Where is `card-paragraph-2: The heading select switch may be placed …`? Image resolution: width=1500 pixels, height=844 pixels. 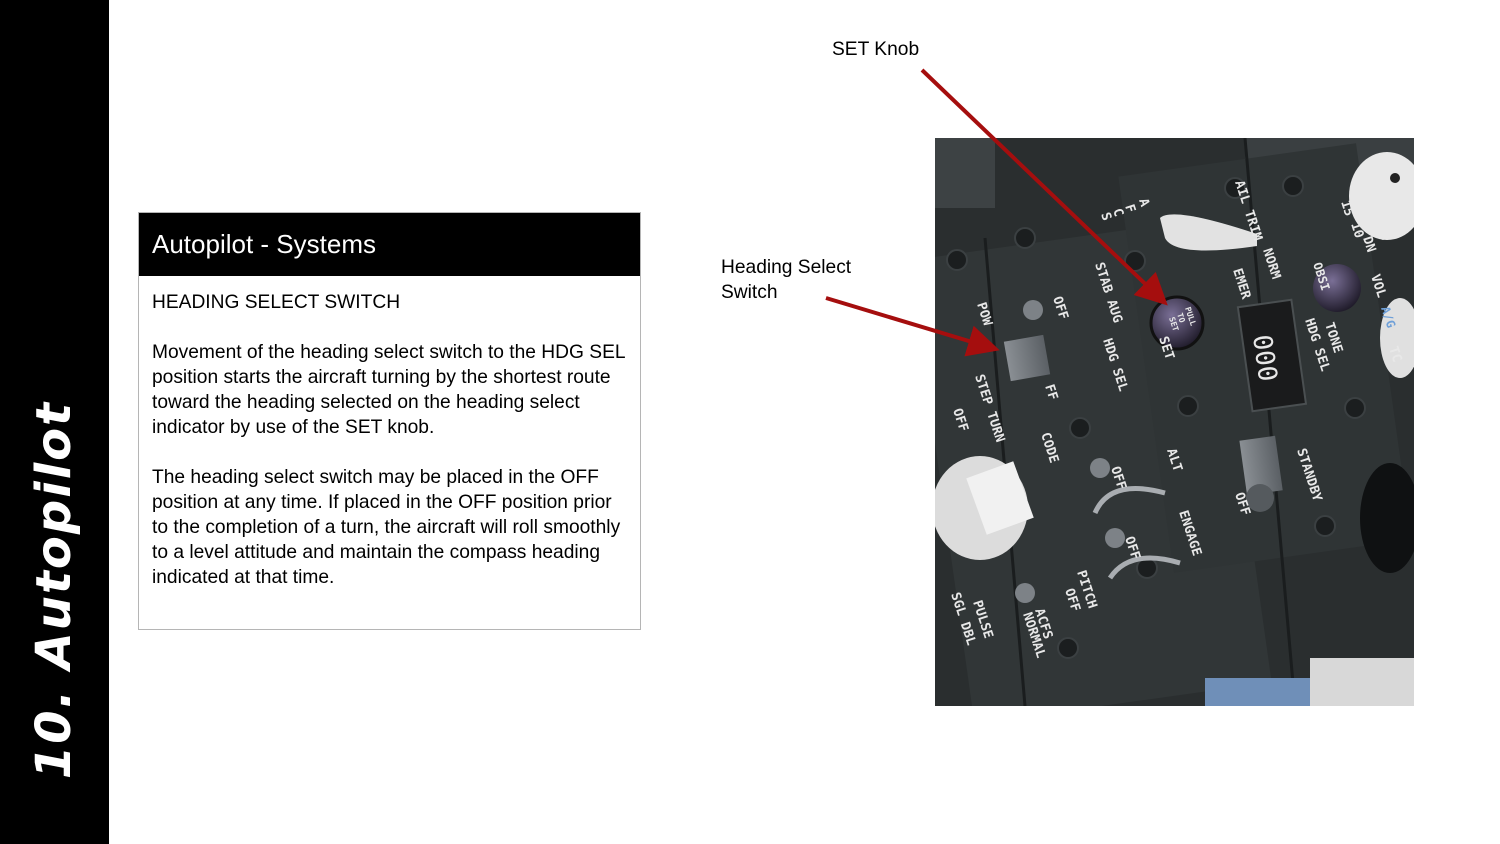
card-paragraph-2: The heading select switch may be placed … is located at coordinates (386, 527).